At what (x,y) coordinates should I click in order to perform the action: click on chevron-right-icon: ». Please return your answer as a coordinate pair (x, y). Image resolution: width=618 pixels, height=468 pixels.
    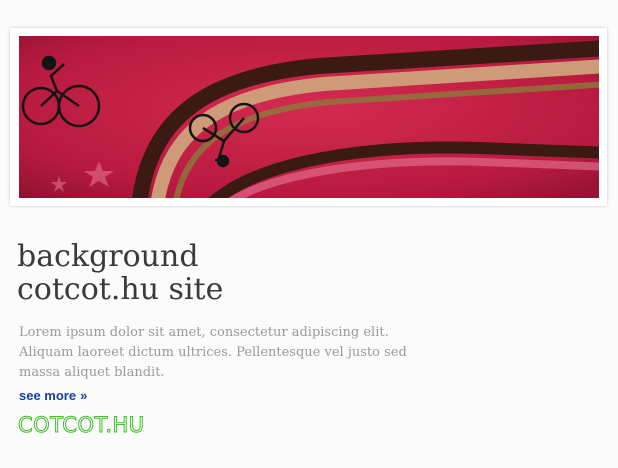
    Looking at the image, I should click on (84, 395).